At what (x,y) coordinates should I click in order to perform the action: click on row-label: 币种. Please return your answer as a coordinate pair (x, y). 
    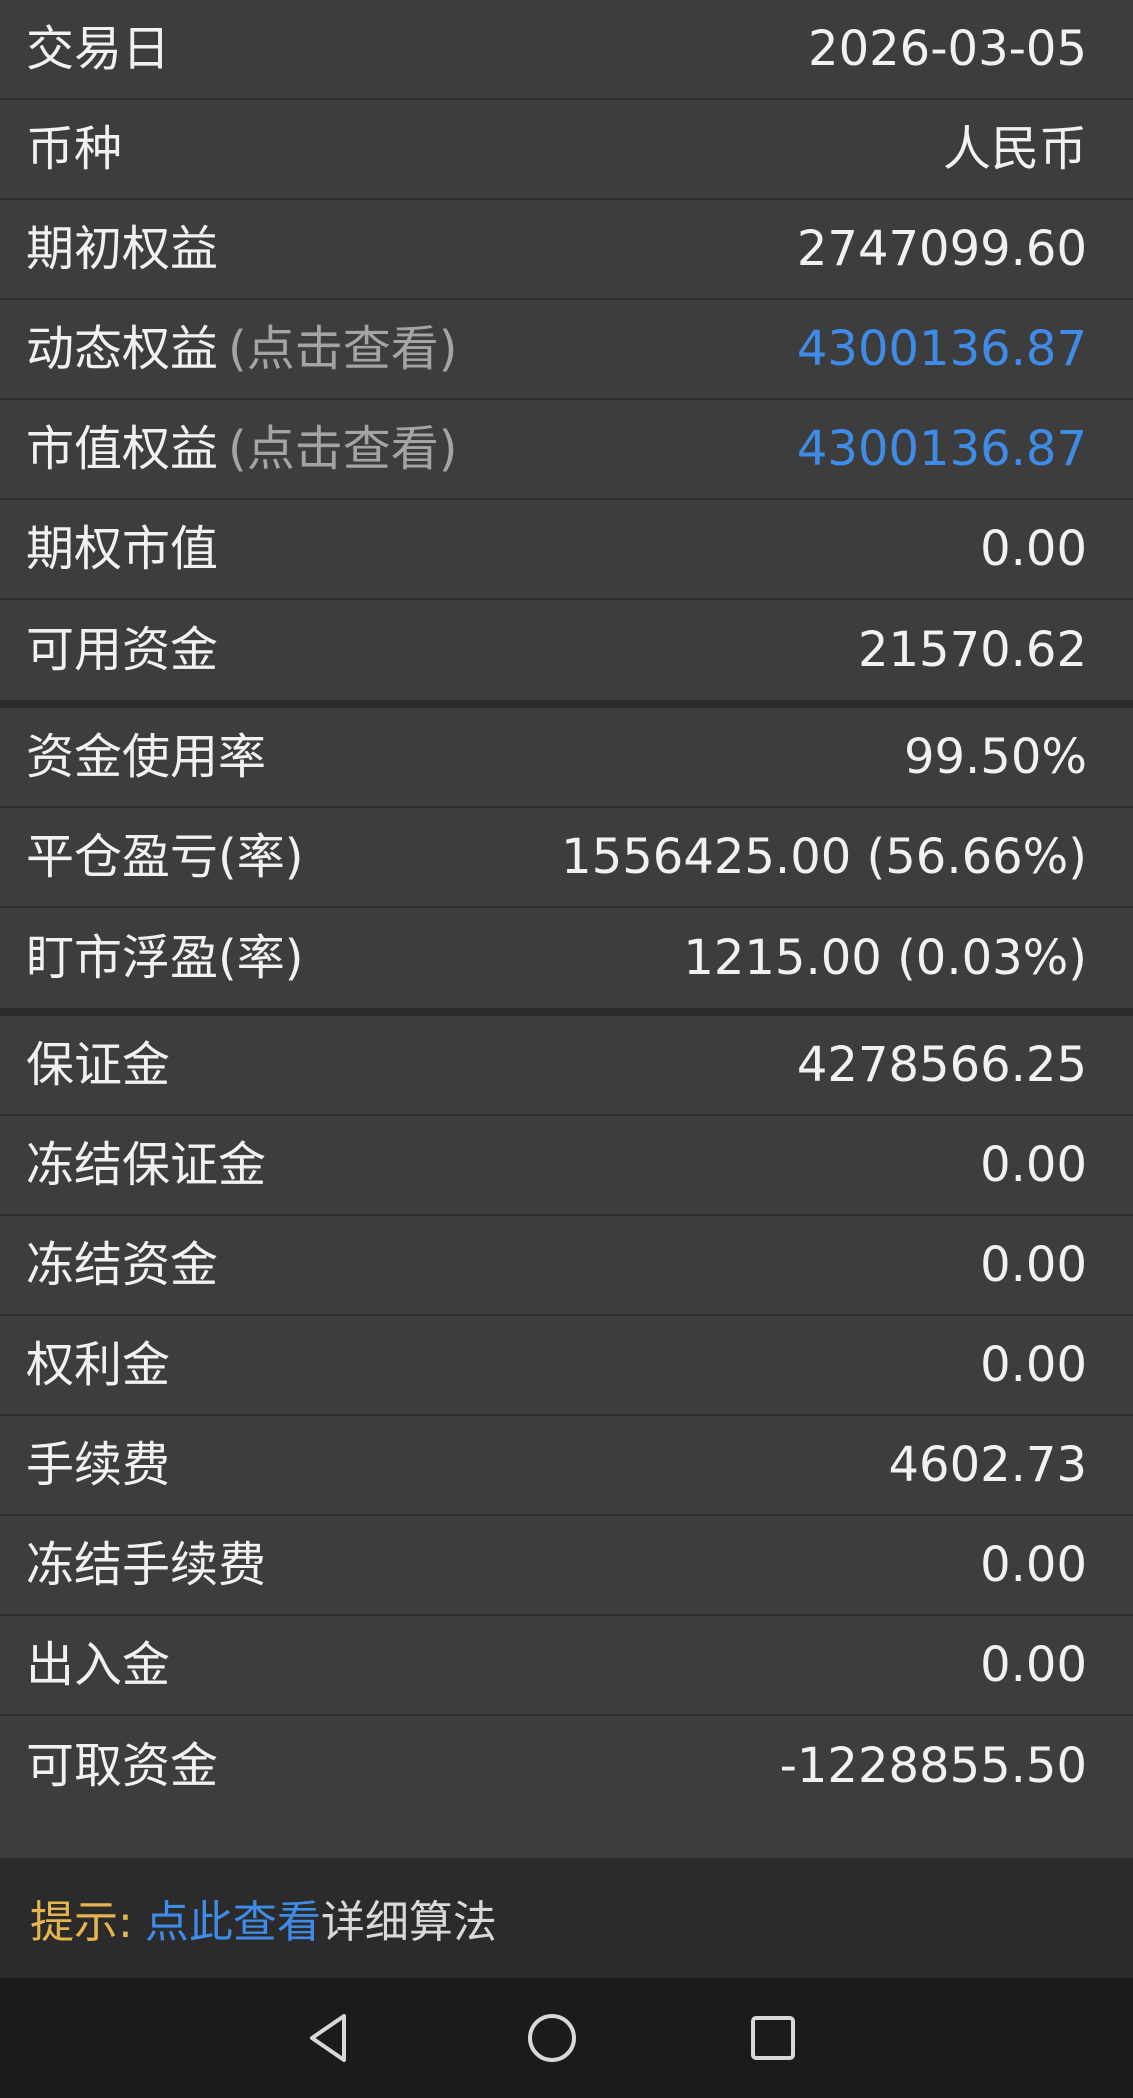
    Looking at the image, I should click on (74, 149).